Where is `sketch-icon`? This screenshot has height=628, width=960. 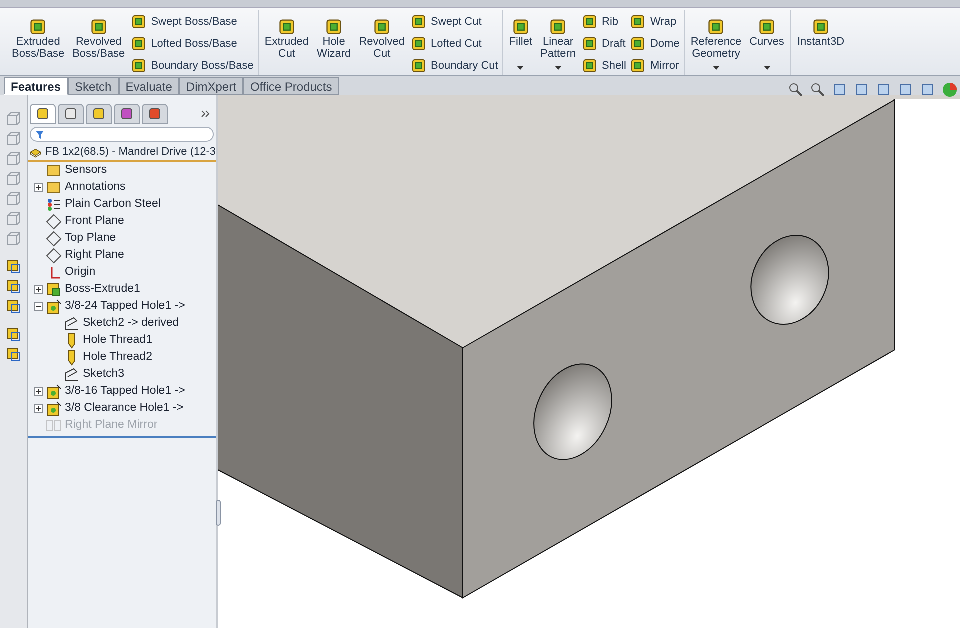
sketch-icon is located at coordinates (72, 324).